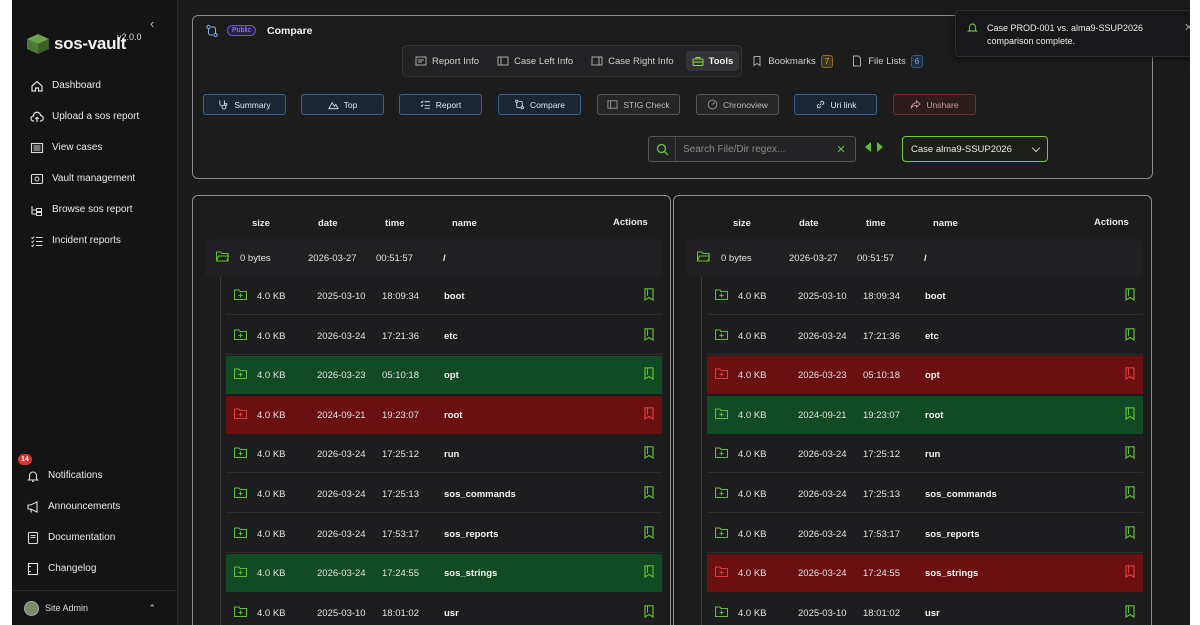 This screenshot has height=625, width=1200. What do you see at coordinates (447, 61) in the screenshot?
I see `tab-report-info: Report Info` at bounding box center [447, 61].